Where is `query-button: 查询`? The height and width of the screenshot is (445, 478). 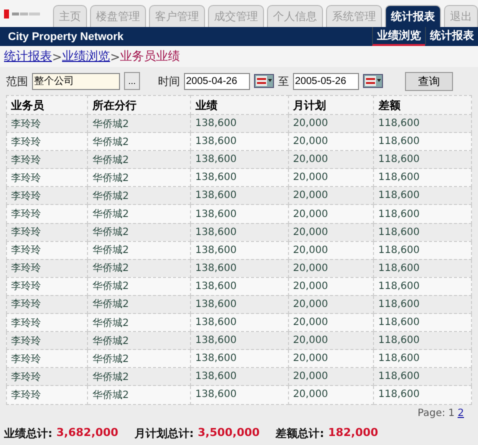 query-button: 查询 is located at coordinates (429, 81).